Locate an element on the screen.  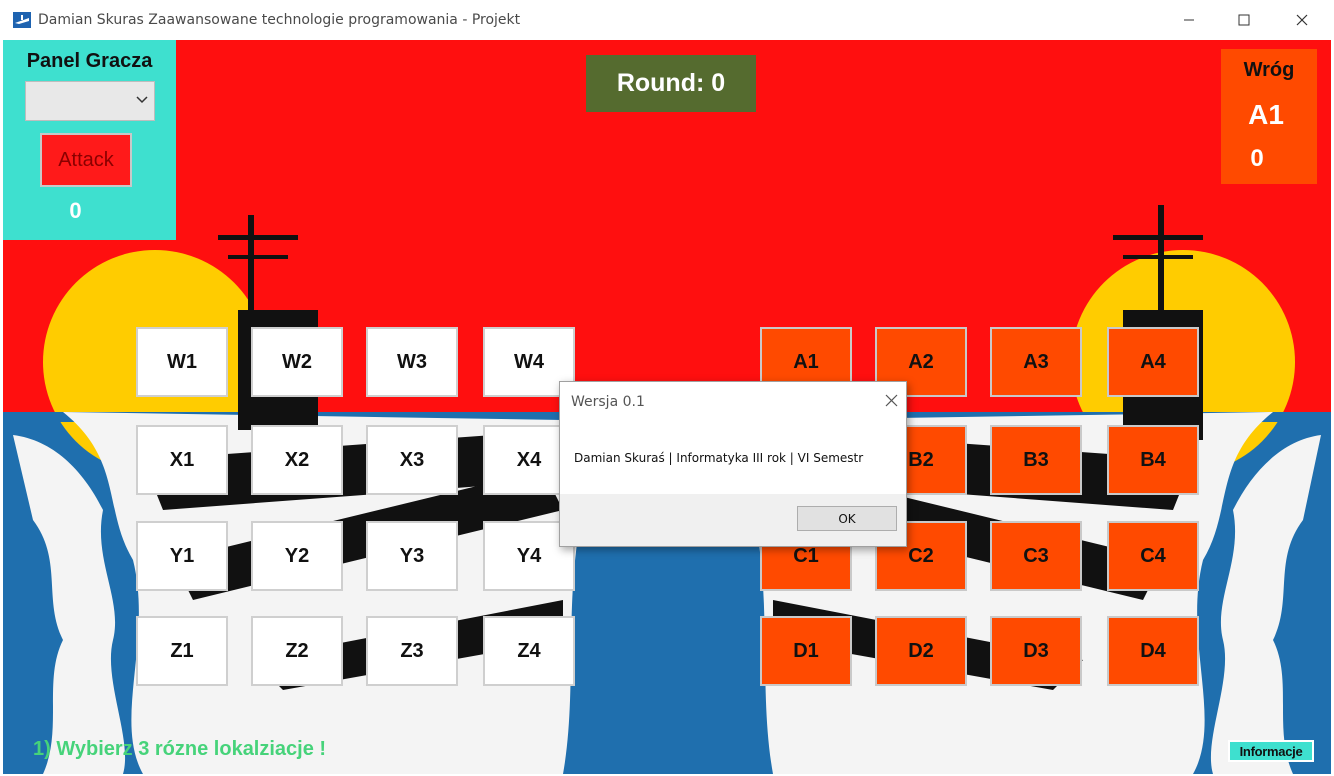
enemy-cell-d3: D3 is located at coordinates (1036, 651).